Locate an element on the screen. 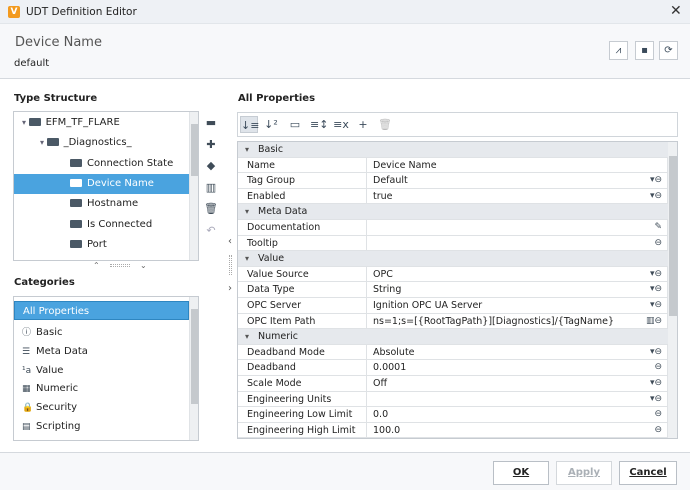 Image resolution: width=690 pixels, height=490 pixels. binding-icon: ✎ is located at coordinates (658, 227).